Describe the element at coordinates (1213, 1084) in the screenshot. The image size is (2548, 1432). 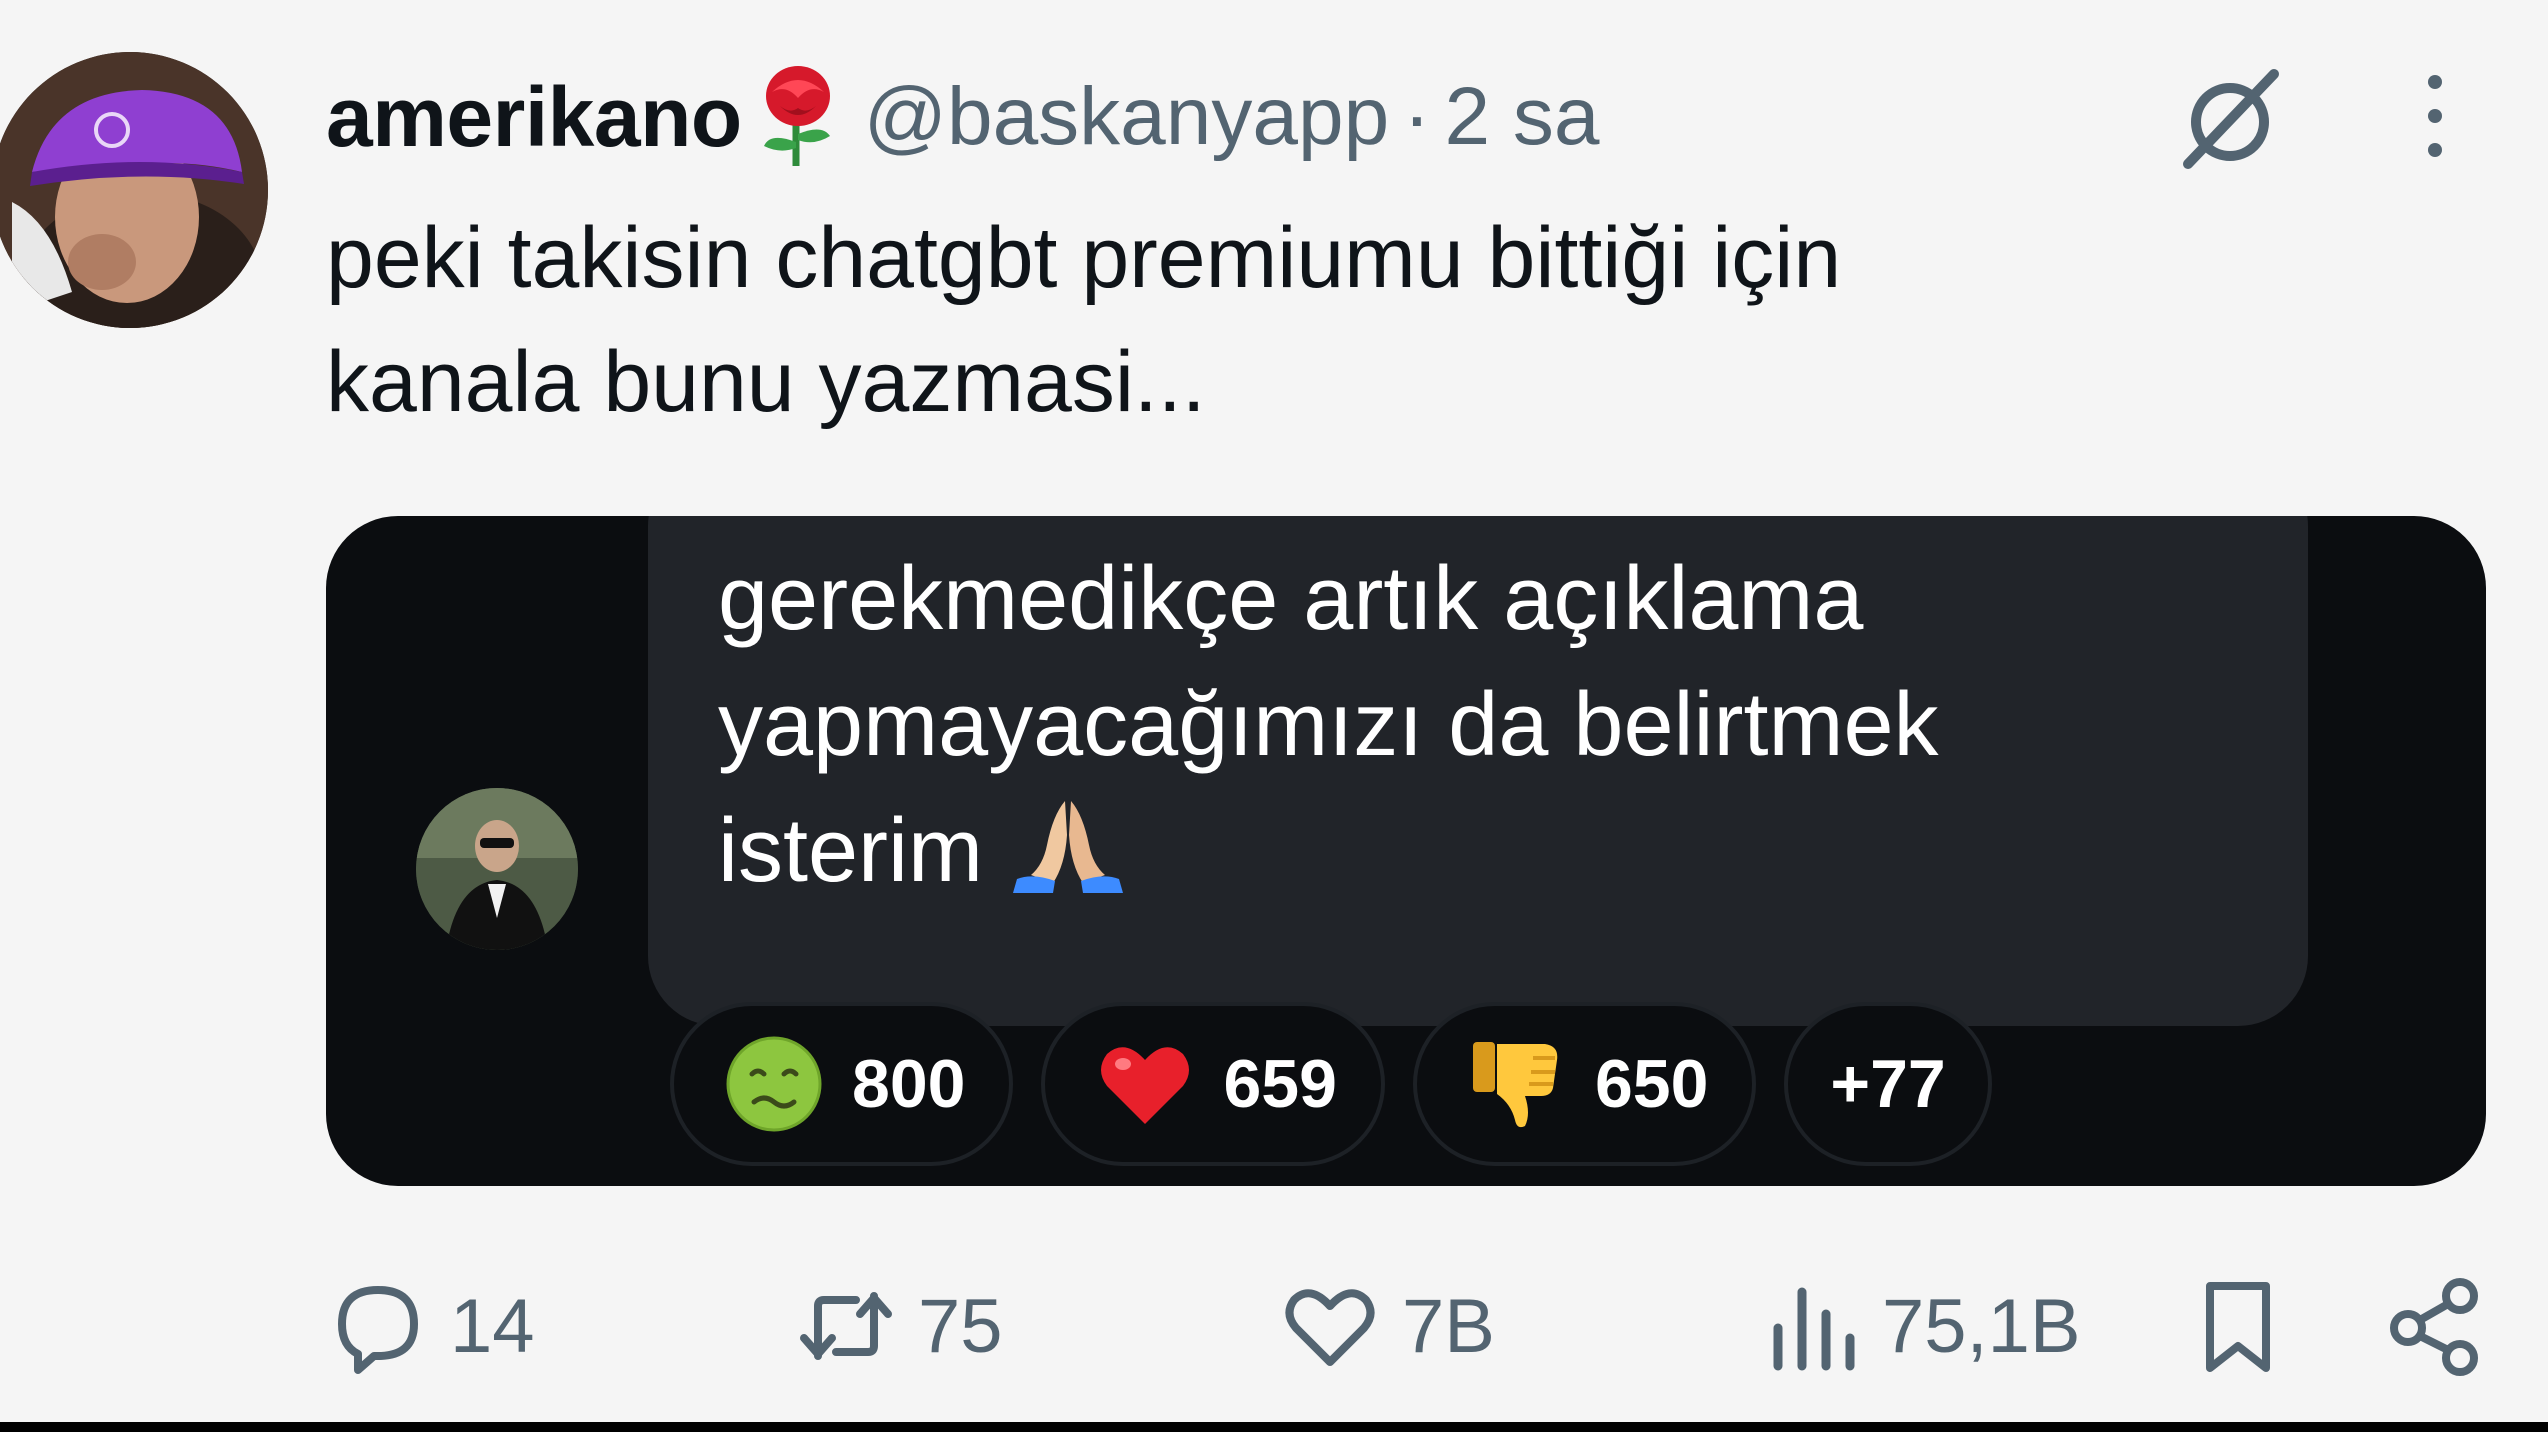
I see `reaction-chip-heart: 659` at that location.